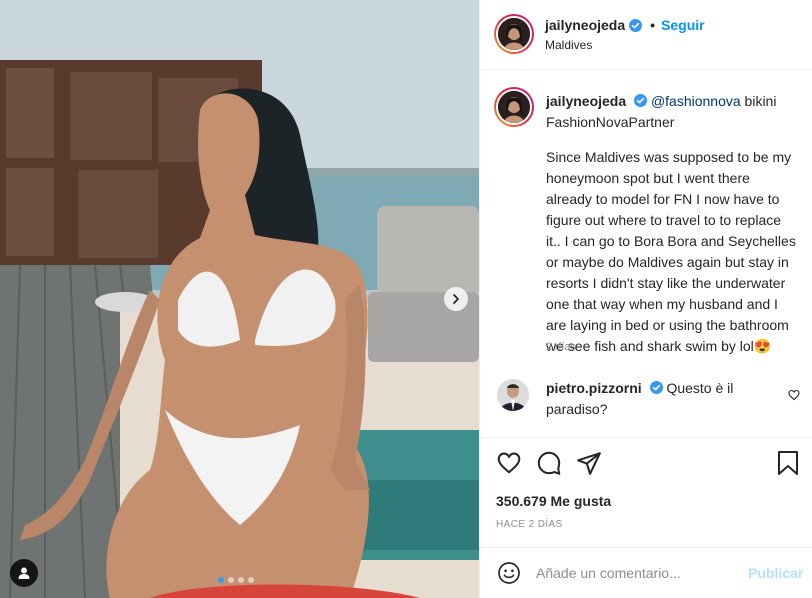  What do you see at coordinates (683, 25) in the screenshot?
I see `follow-button: Seguir` at bounding box center [683, 25].